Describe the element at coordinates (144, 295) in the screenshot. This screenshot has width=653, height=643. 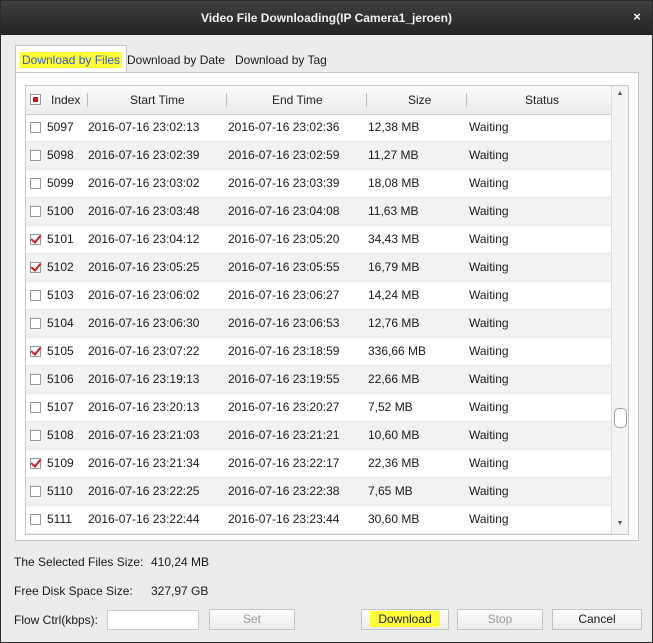
I see `cell-start-time: 2016-07-16 23:06:02` at that location.